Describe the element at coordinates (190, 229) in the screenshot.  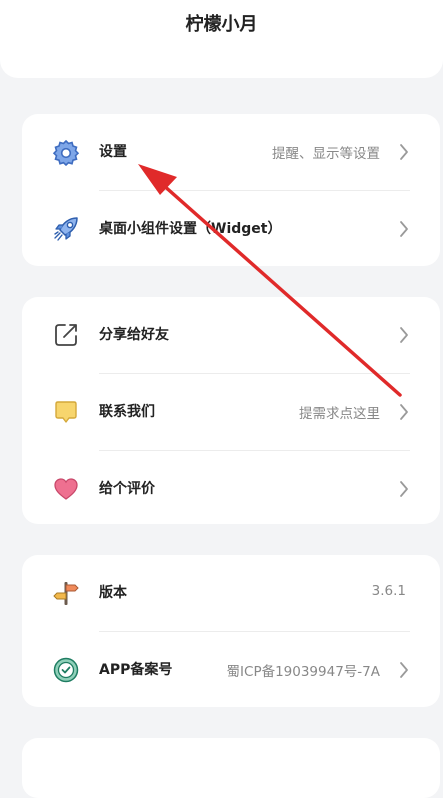
I see `widget-settings-label: 桌面小组件设置（Widget）` at that location.